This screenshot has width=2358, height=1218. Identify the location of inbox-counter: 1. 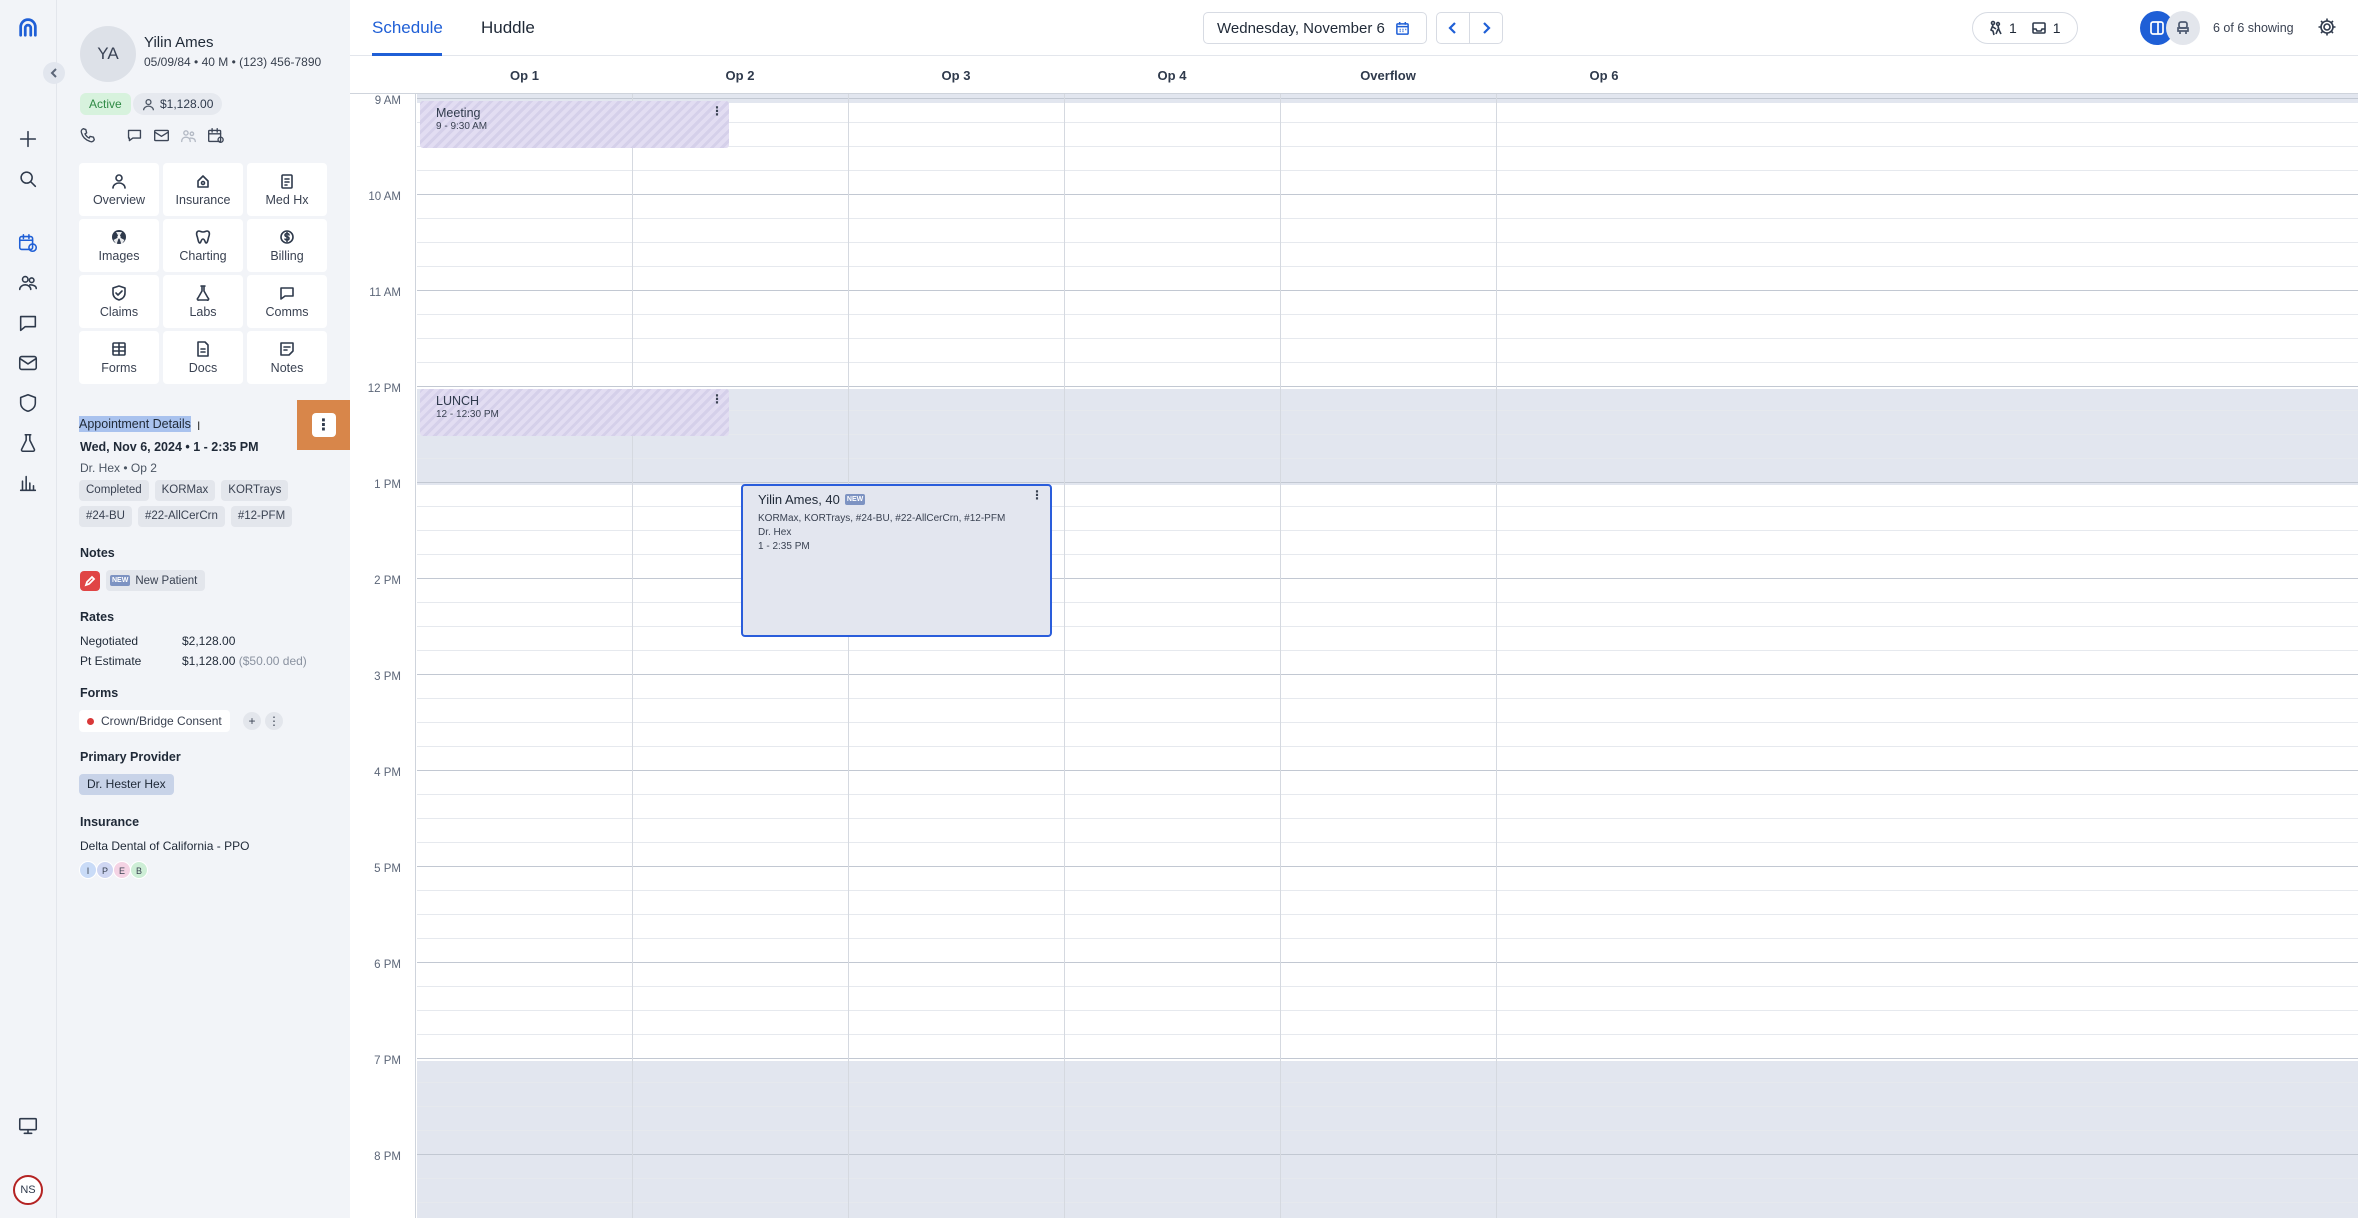
(2046, 28).